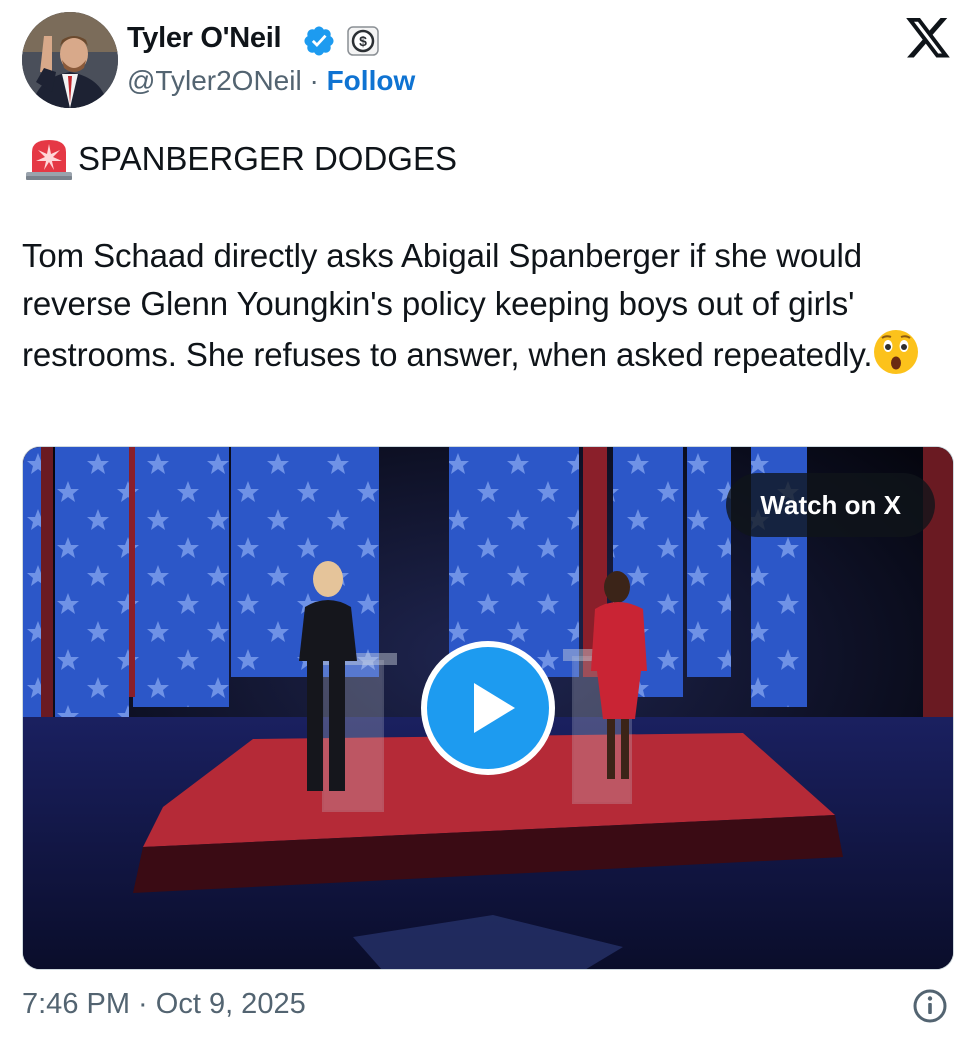 Image resolution: width=974 pixels, height=1044 pixels. I want to click on verified-badge-icon, so click(319, 41).